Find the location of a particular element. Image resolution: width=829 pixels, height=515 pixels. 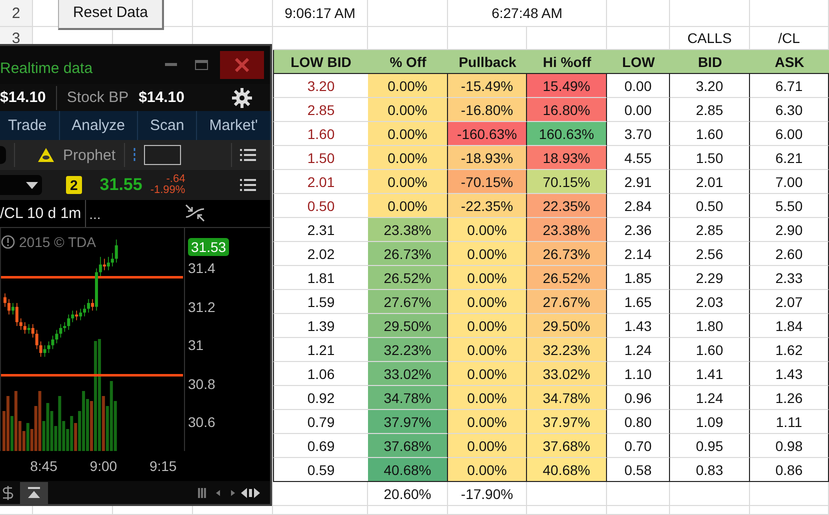

close-icon is located at coordinates (242, 65).